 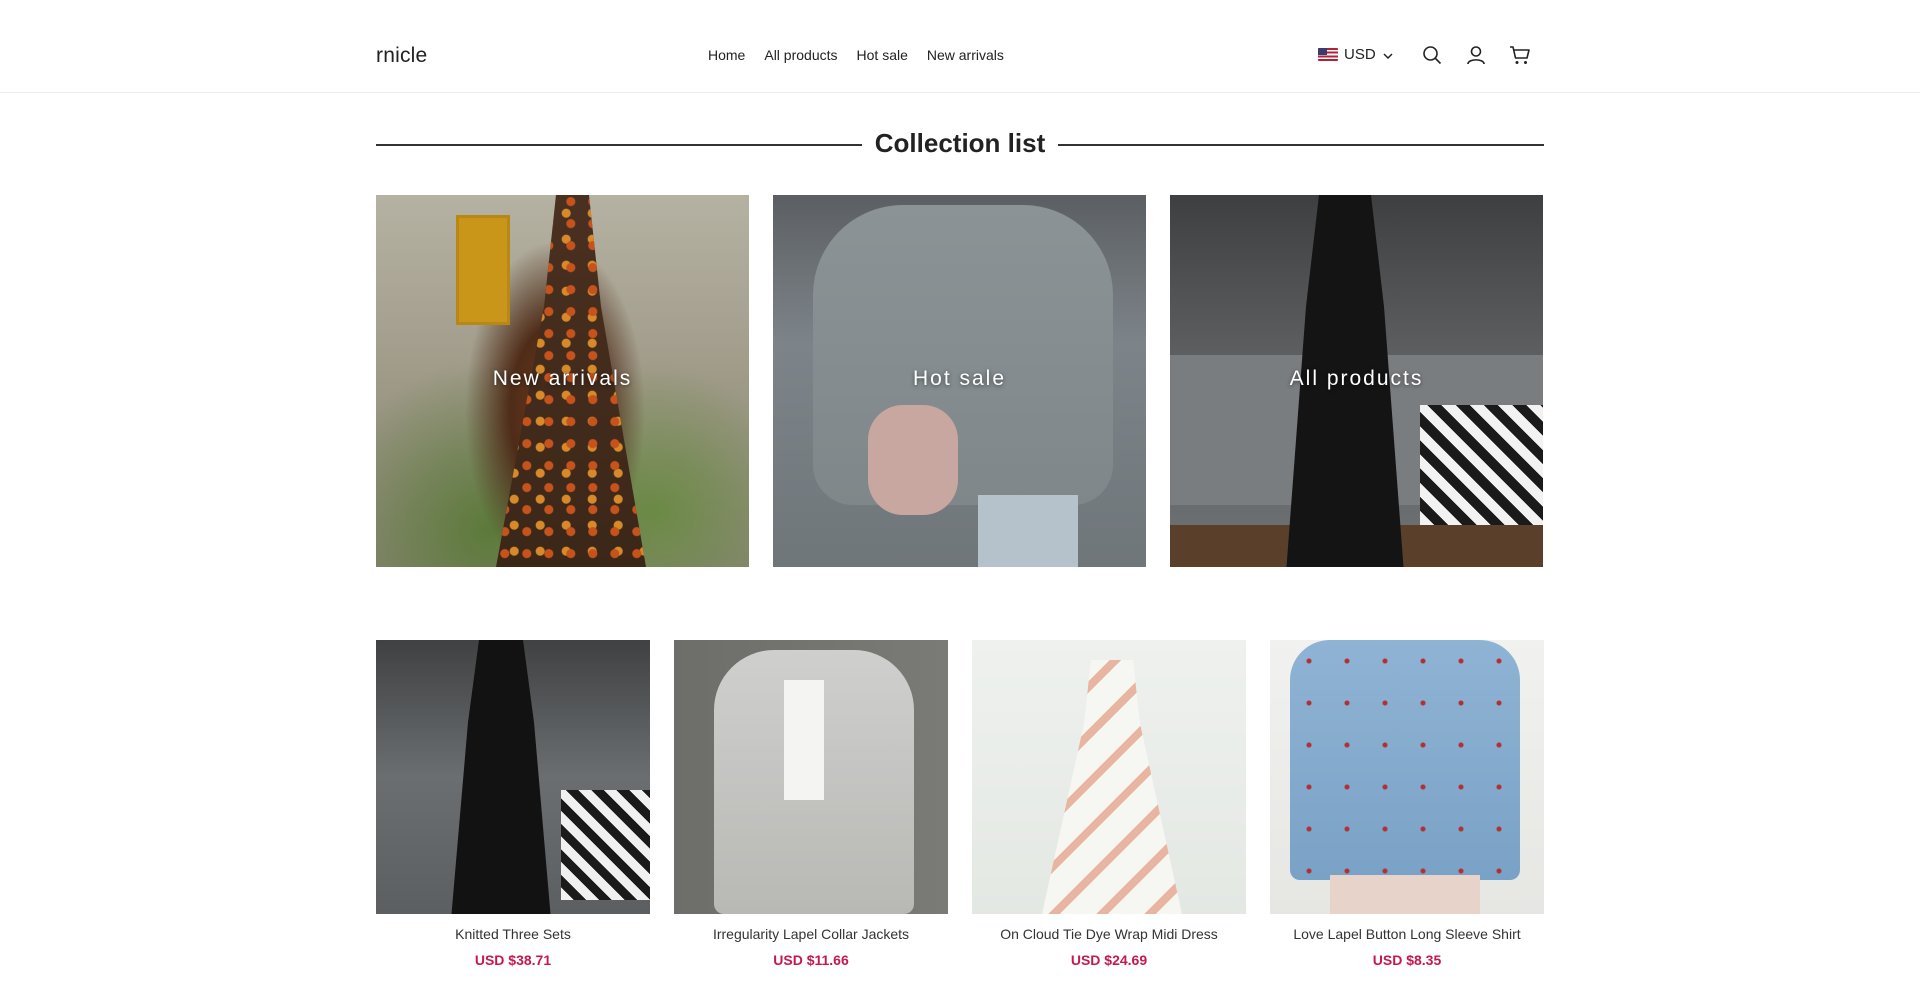 What do you see at coordinates (1407, 960) in the screenshot?
I see `product-price: USD $8.35` at bounding box center [1407, 960].